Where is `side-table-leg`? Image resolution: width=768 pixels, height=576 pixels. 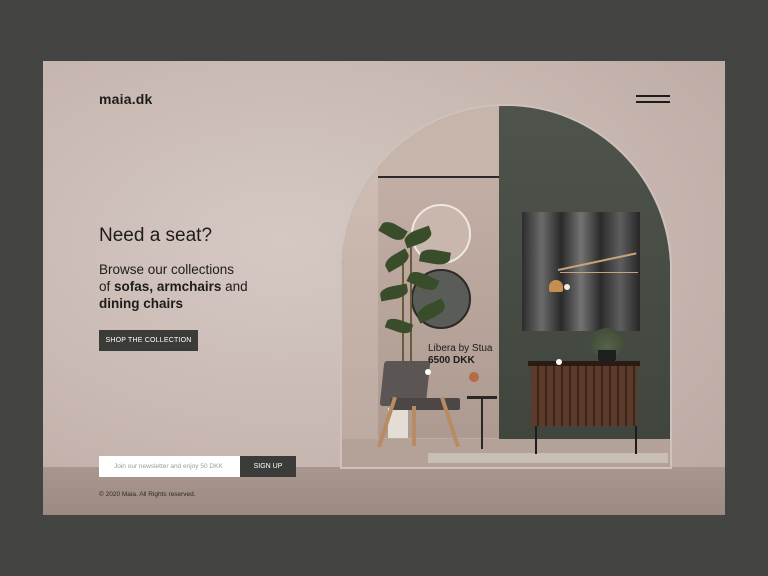 side-table-leg is located at coordinates (482, 424).